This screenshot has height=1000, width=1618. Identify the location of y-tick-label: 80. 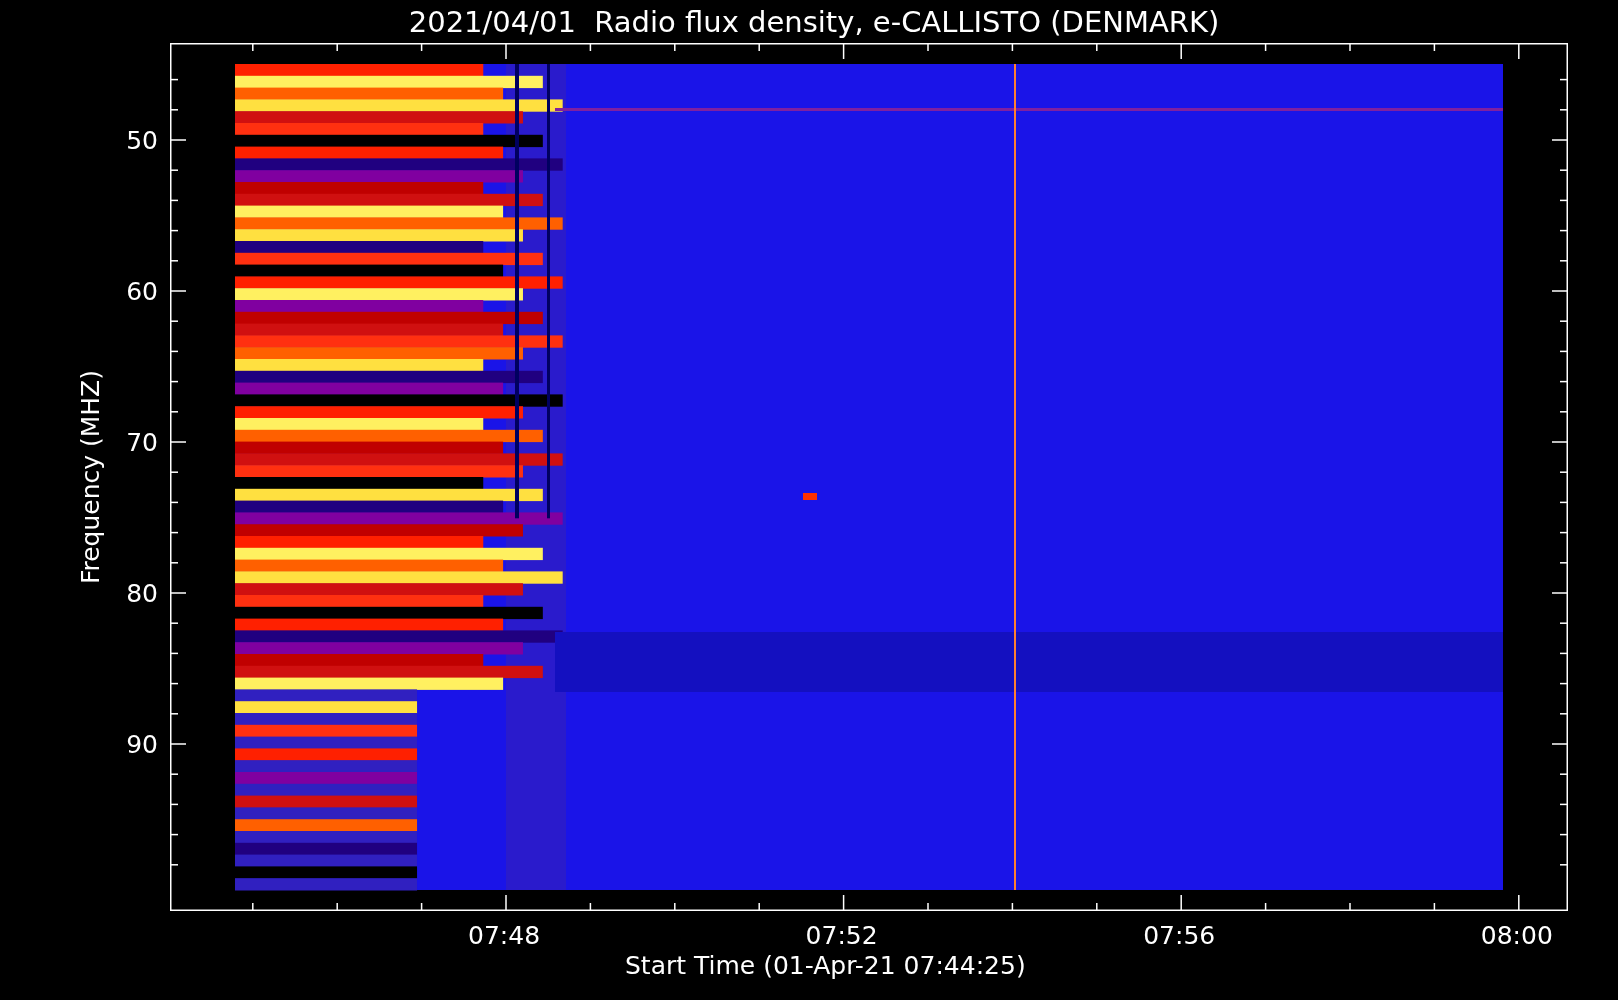
(142, 593).